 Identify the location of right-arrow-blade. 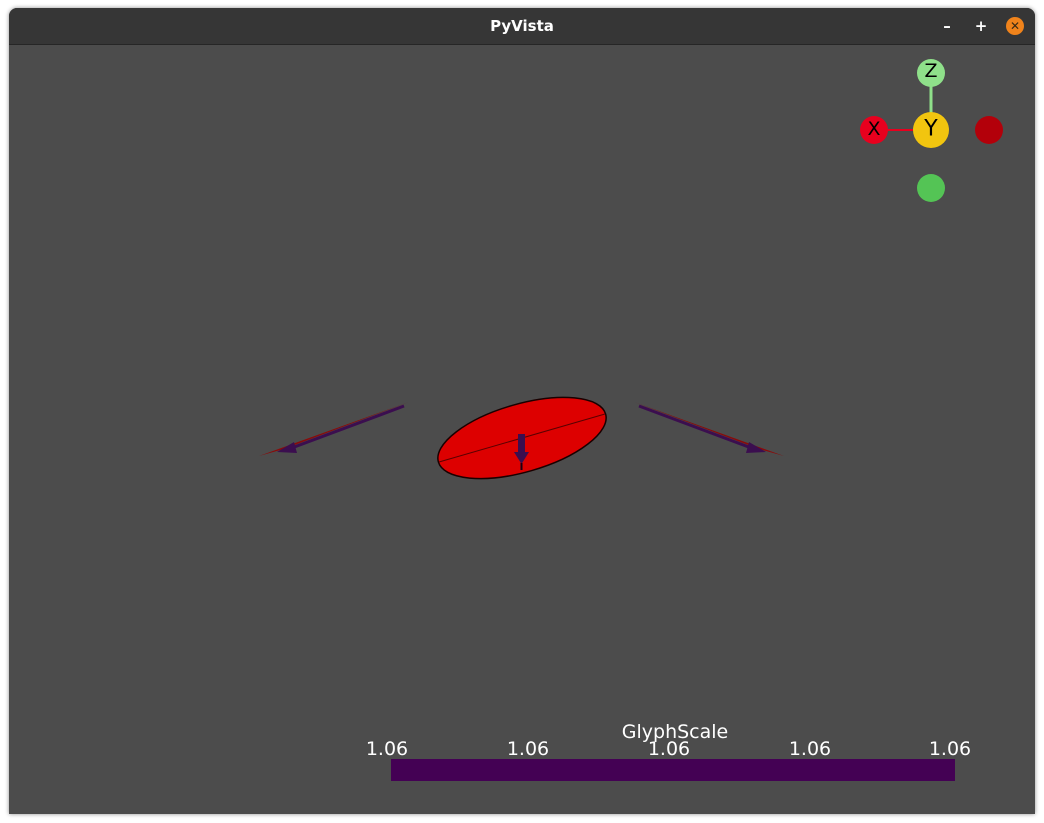
(709, 429).